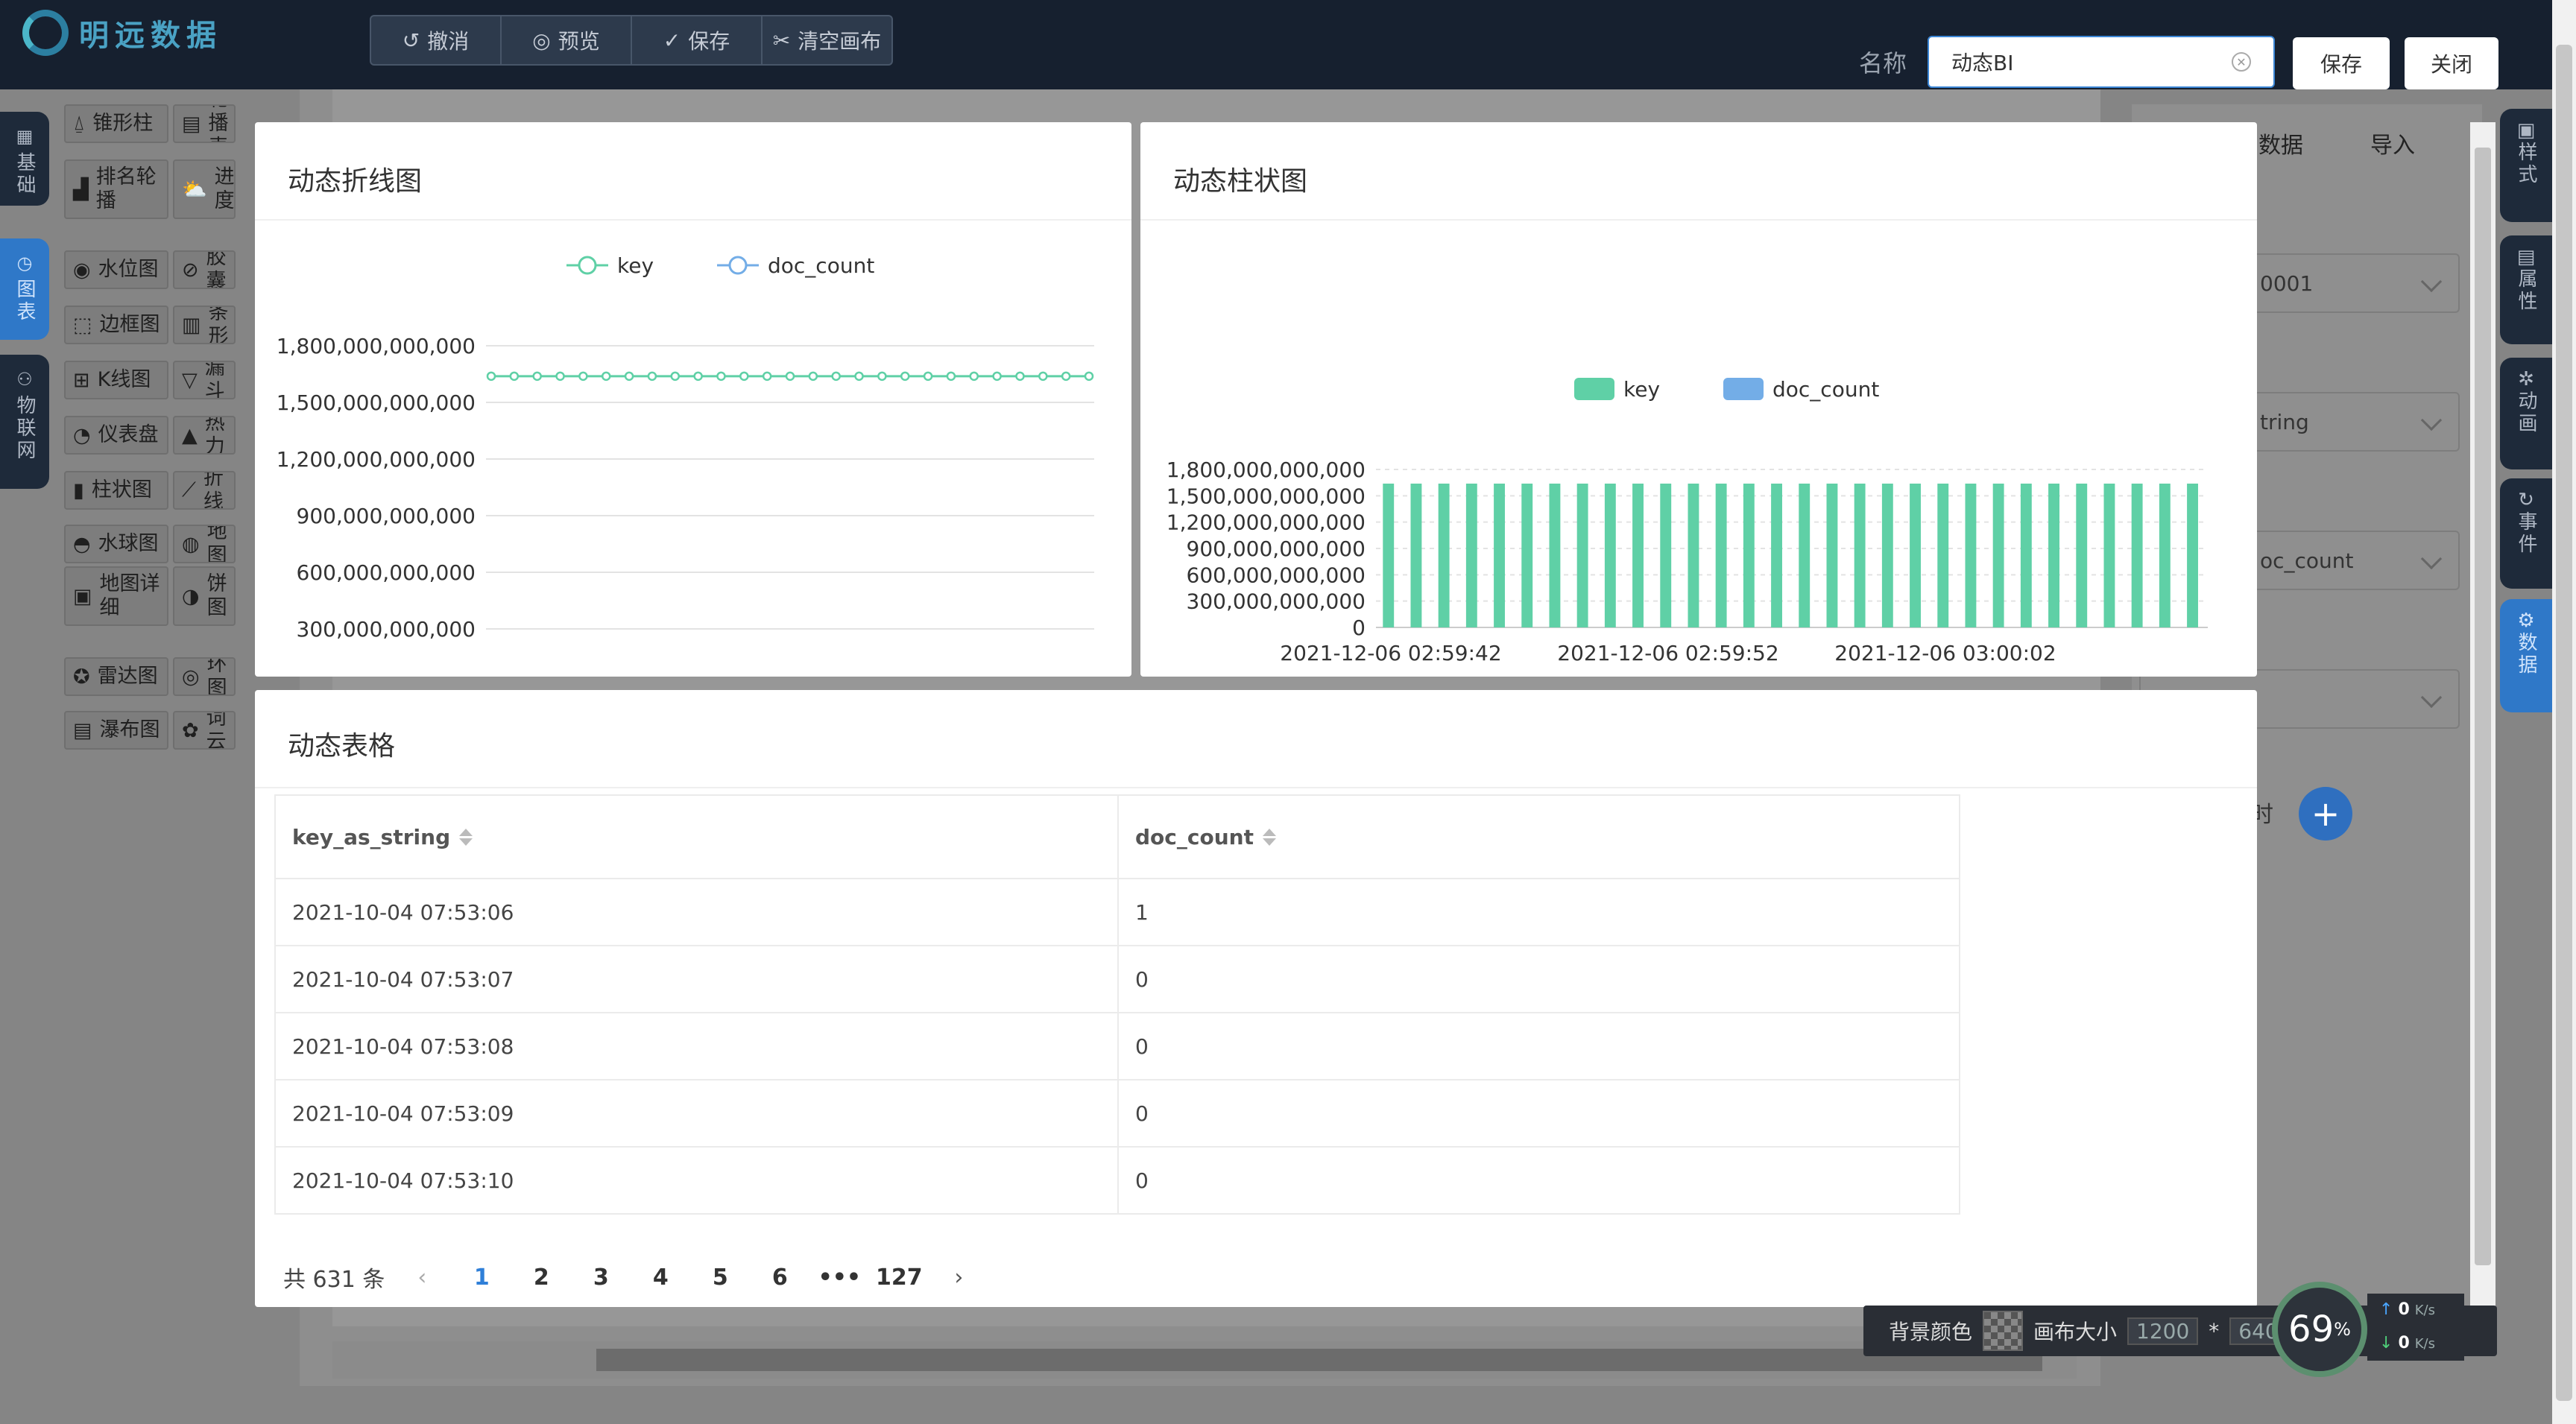 The image size is (2576, 1424). I want to click on palette-item: ◓ 水球图, so click(116, 544).